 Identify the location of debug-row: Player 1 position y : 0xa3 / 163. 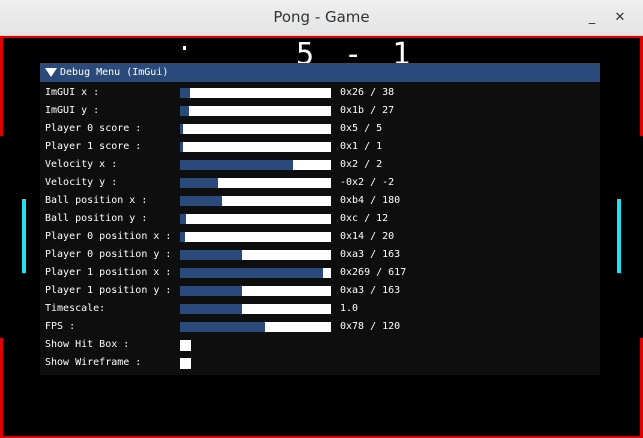
(320, 291).